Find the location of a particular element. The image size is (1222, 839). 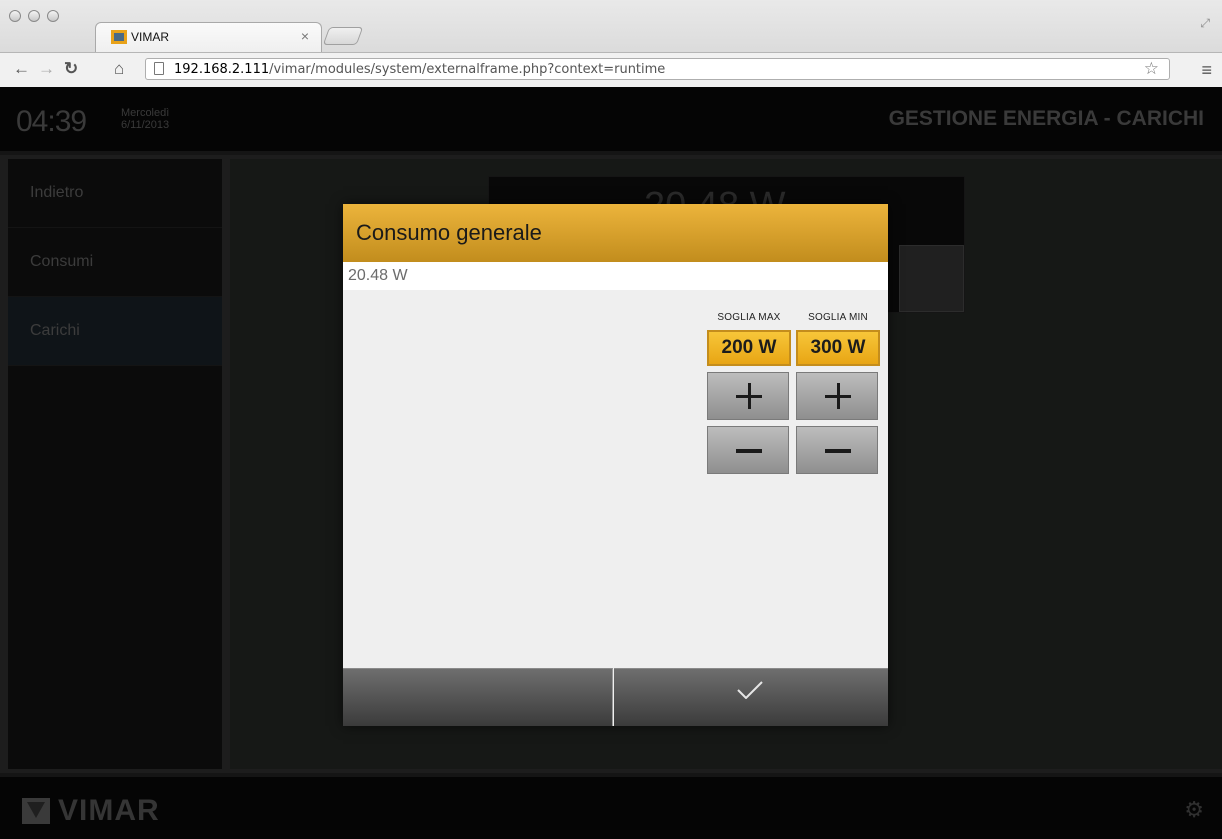

panel-button is located at coordinates (931, 278).